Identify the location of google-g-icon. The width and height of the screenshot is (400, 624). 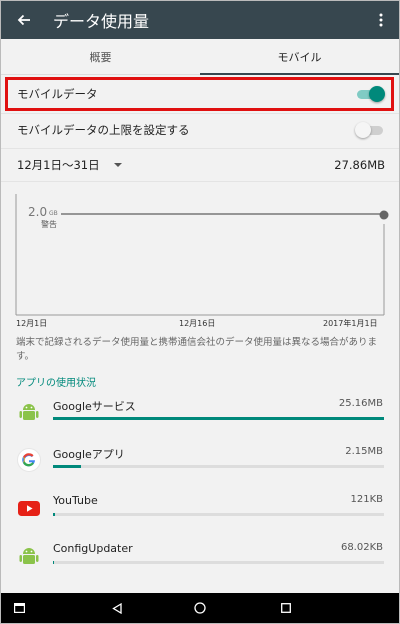
(29, 460).